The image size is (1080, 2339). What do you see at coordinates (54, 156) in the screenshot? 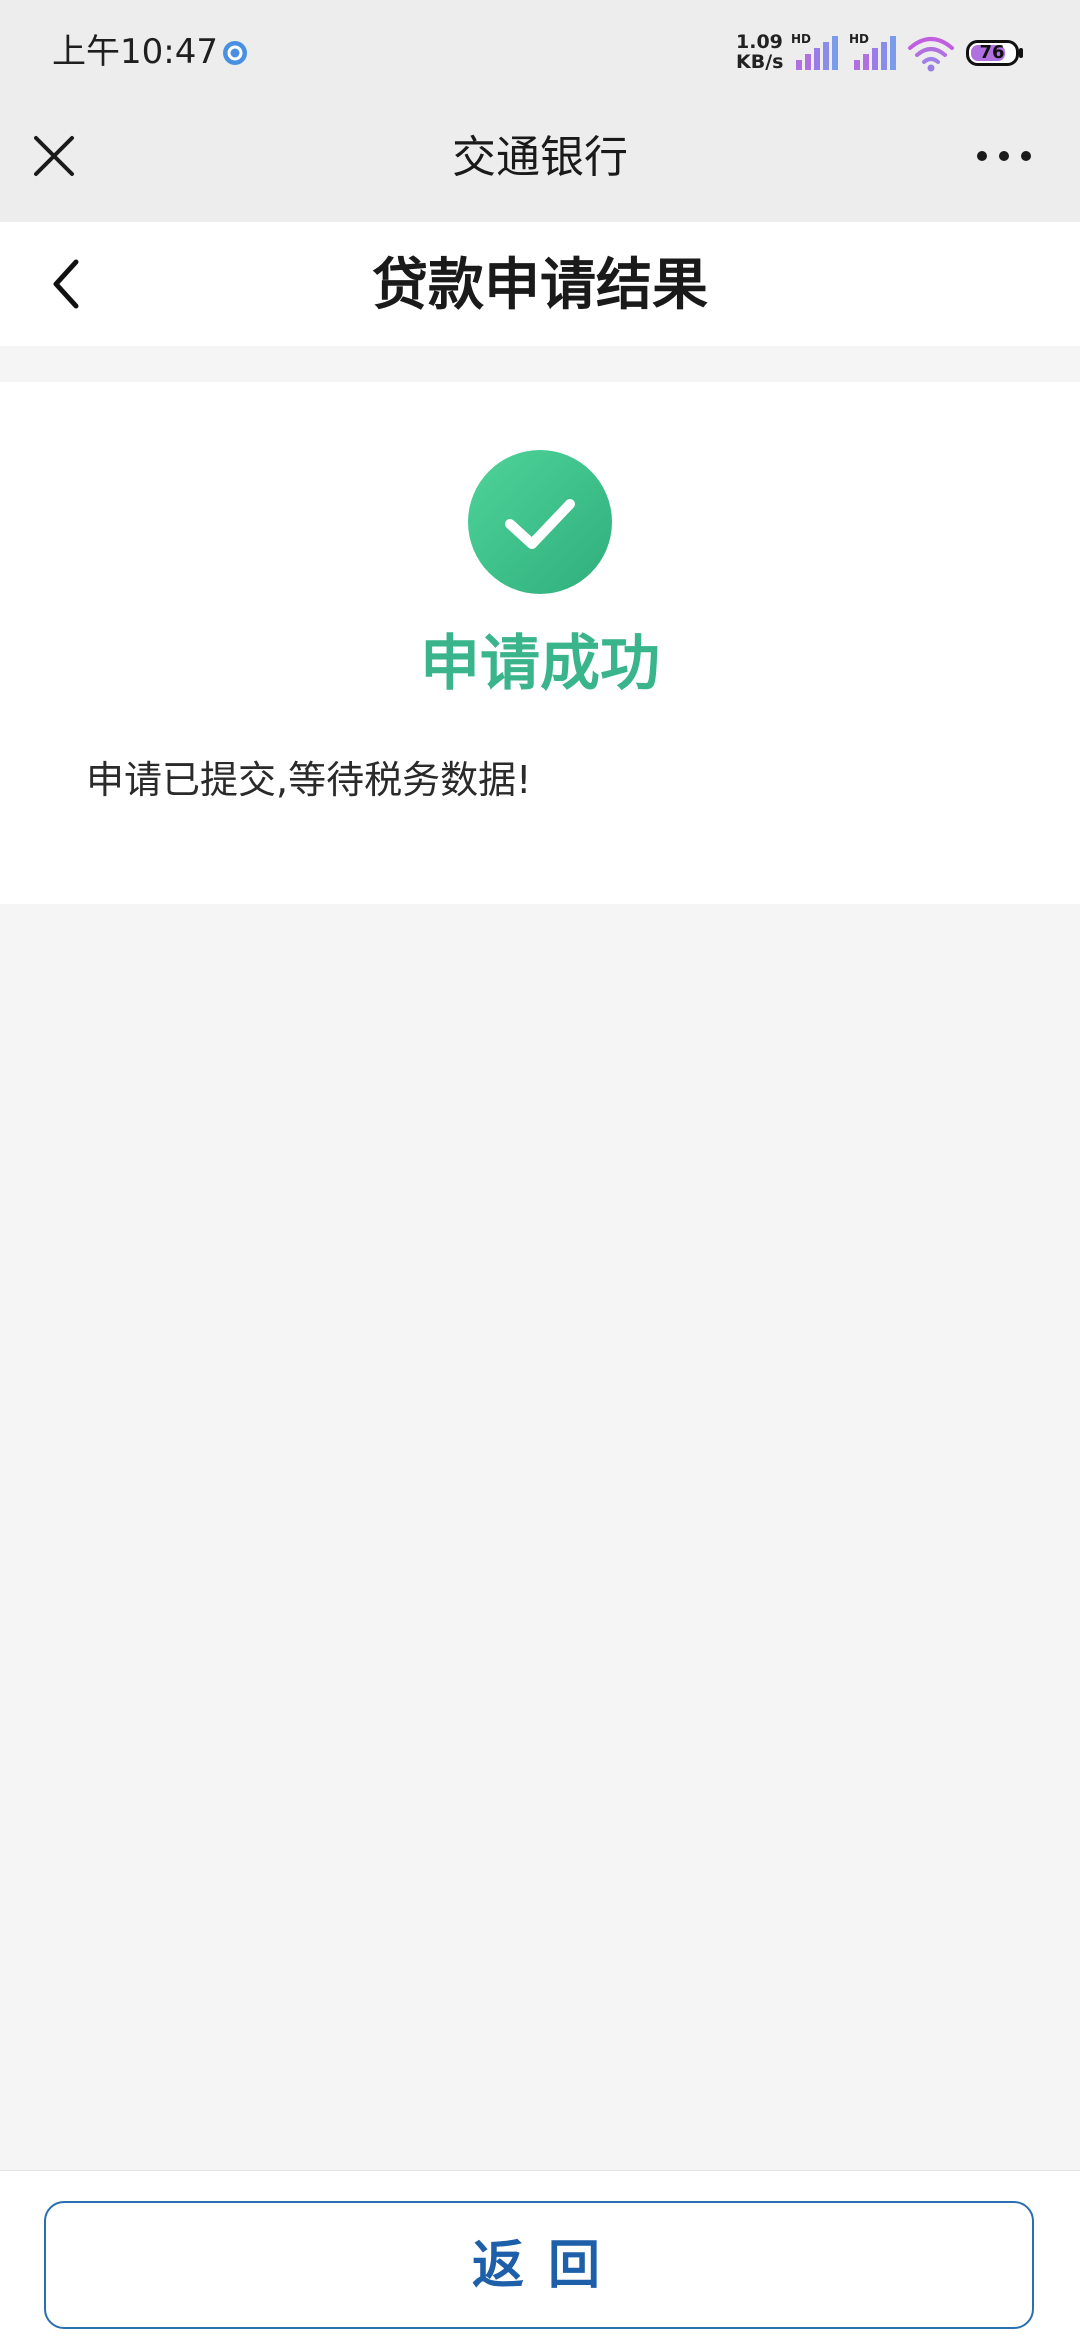
I see `close-icon` at bounding box center [54, 156].